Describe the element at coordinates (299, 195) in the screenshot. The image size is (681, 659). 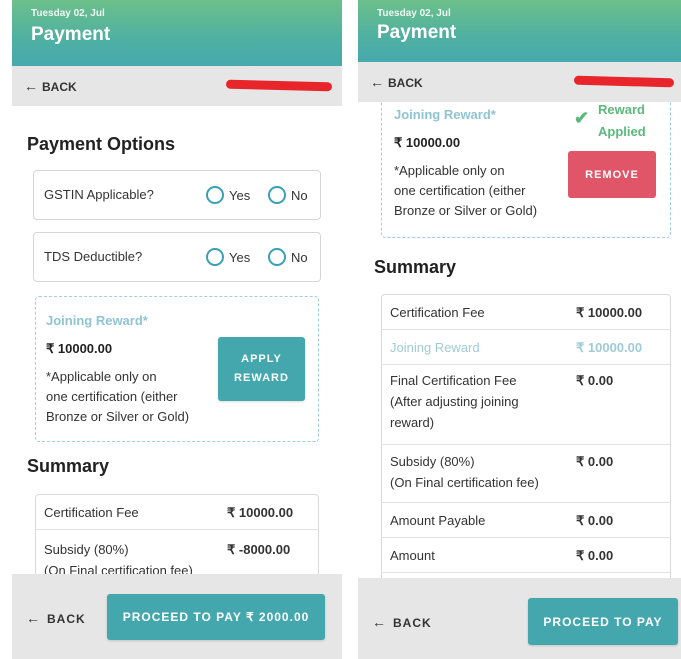
I see `gstin-no-label: No` at that location.